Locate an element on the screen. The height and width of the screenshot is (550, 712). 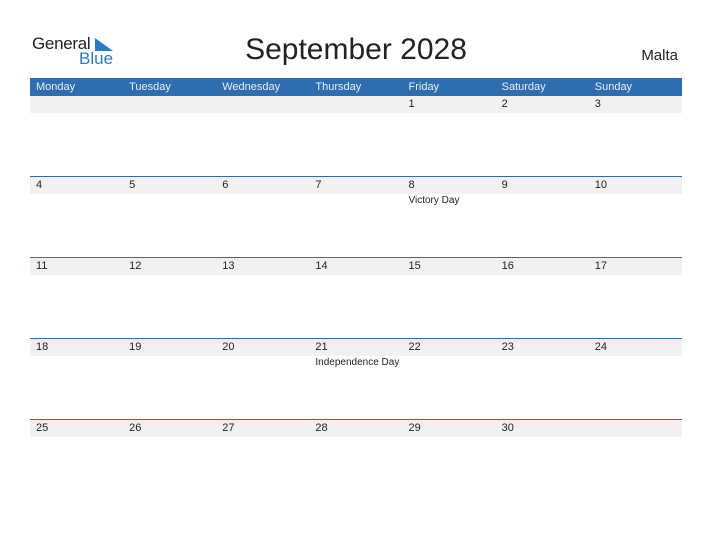
week-row: 1 2 3 is located at coordinates (356, 104).